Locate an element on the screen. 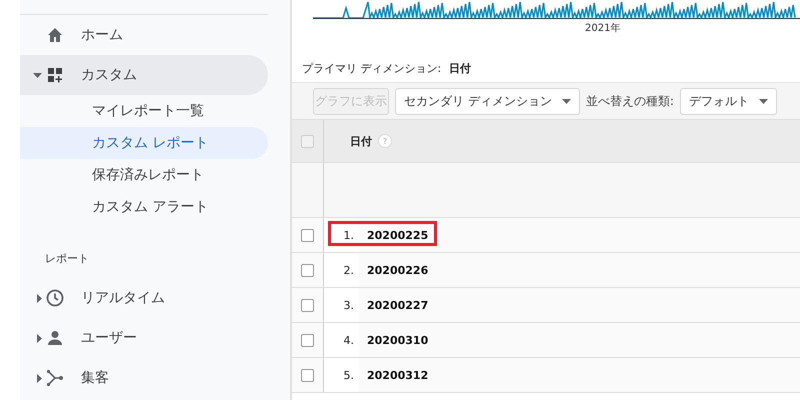  nav-item: カスタム is located at coordinates (144, 75).